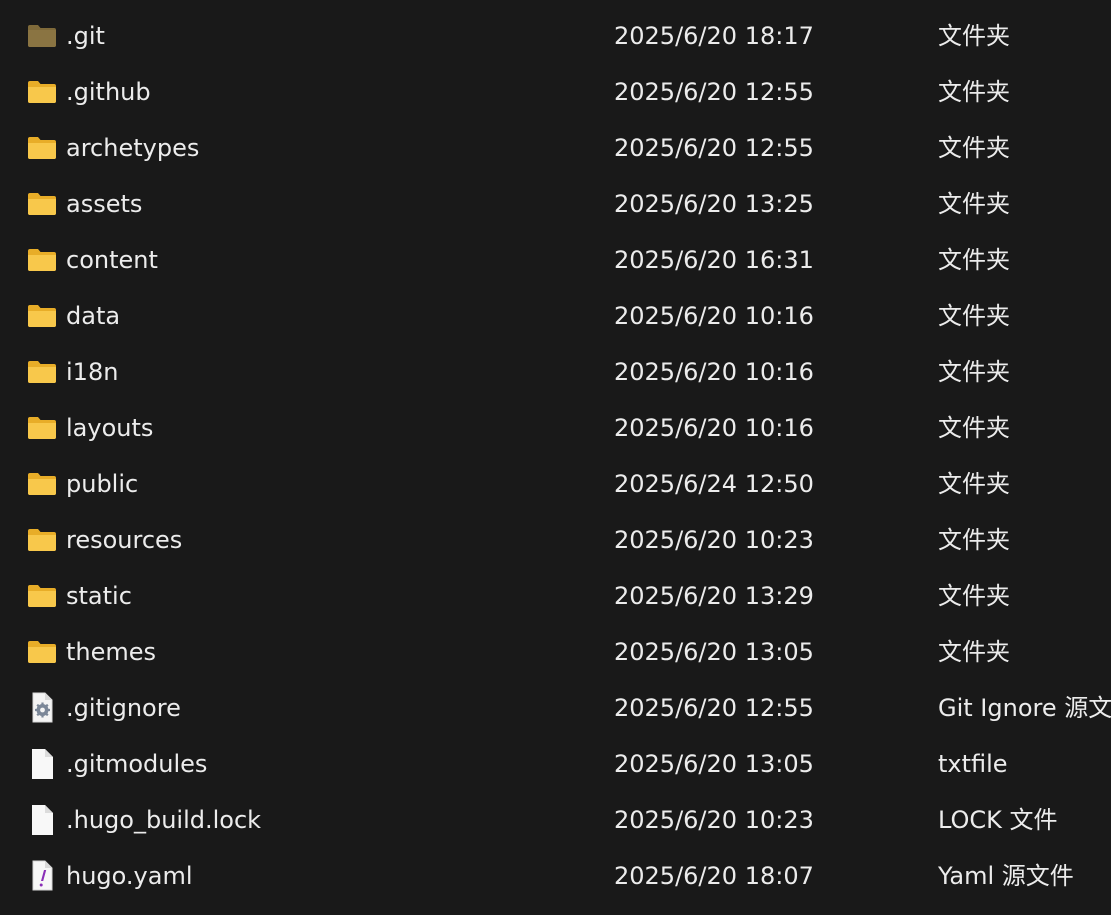  I want to click on file-name: data, so click(93, 316).